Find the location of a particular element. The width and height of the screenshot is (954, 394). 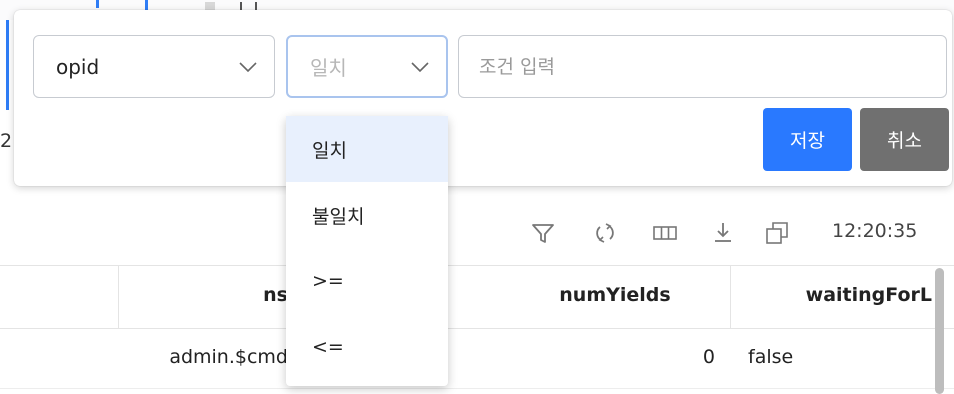

last-updated-time: 12:20:35 is located at coordinates (875, 231).